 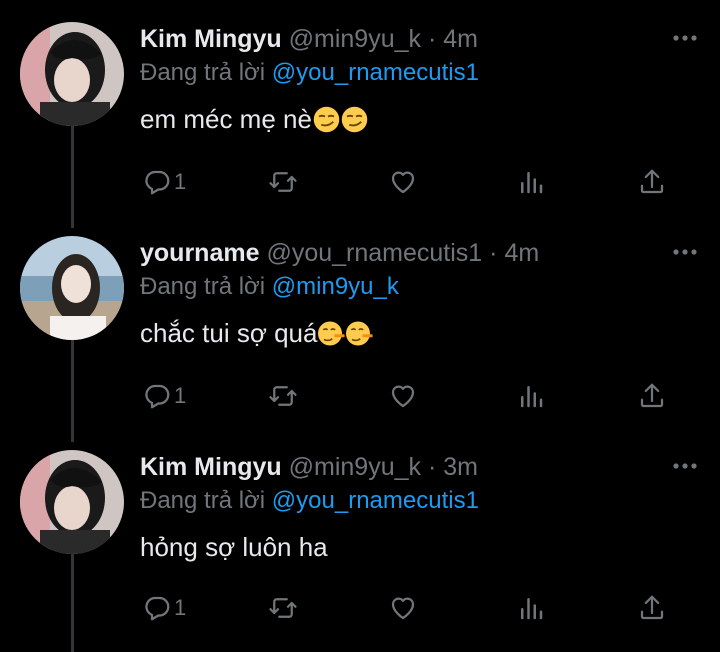 What do you see at coordinates (460, 467) in the screenshot?
I see `timestamp: 3m` at bounding box center [460, 467].